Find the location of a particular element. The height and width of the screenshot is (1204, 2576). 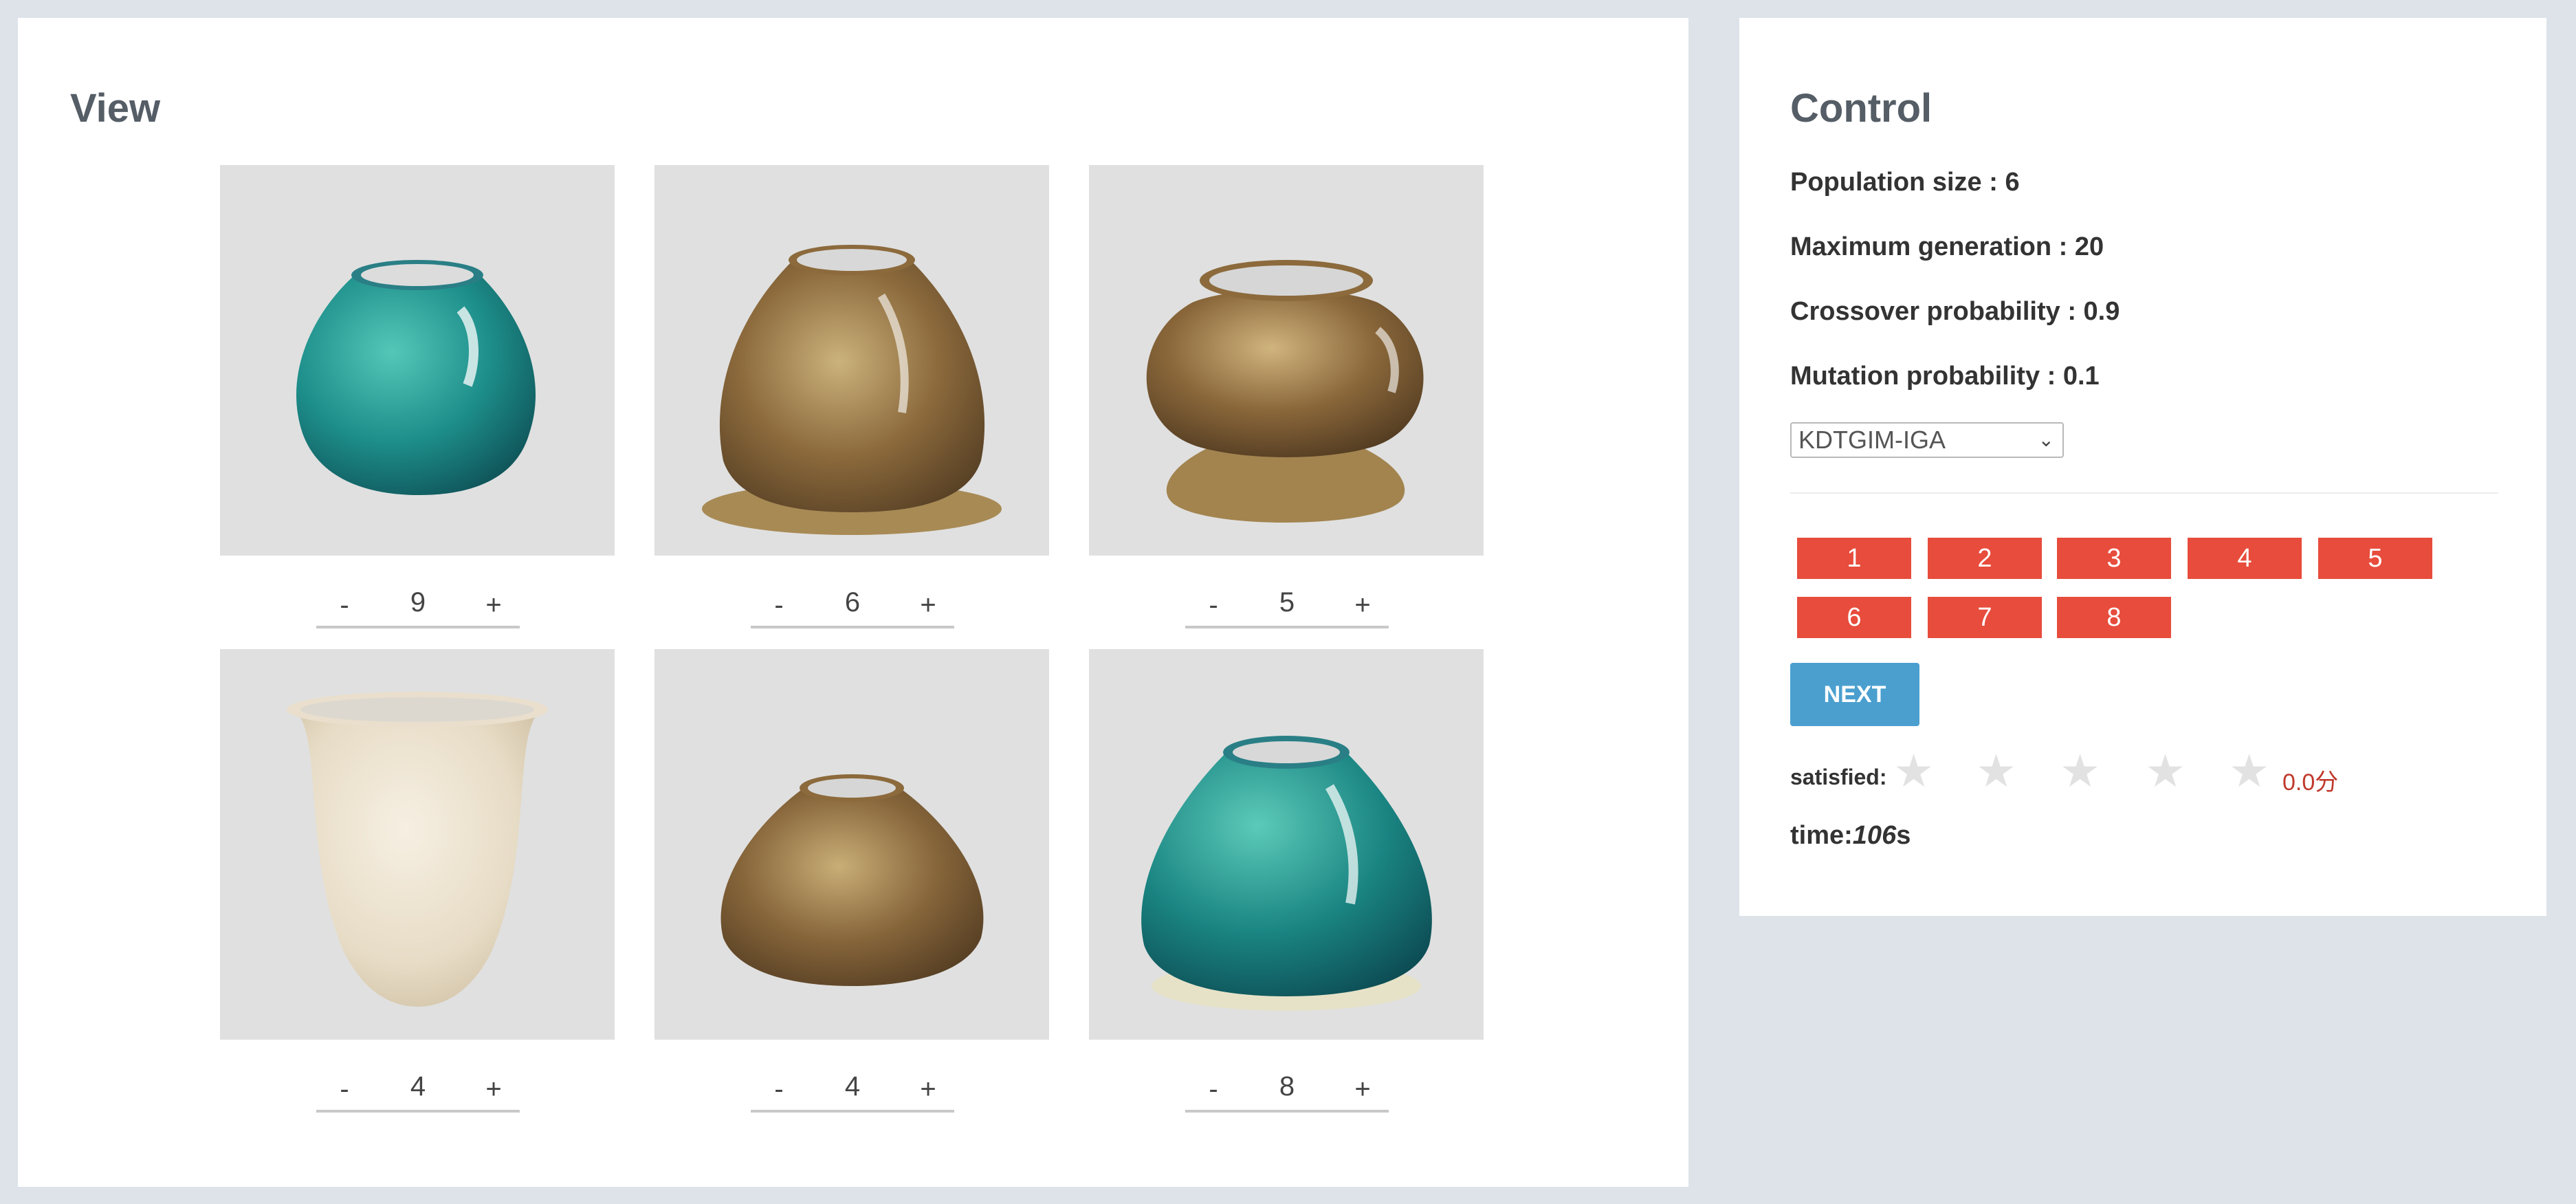

decrement-button-1: - is located at coordinates (344, 605).